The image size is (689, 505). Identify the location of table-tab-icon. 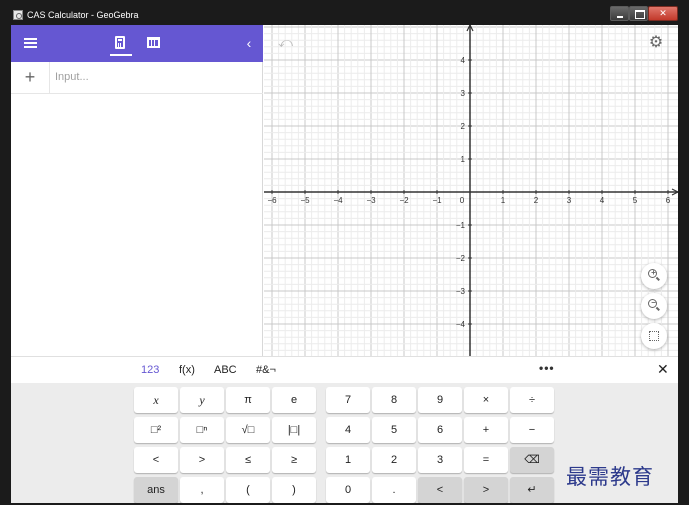
(153, 42).